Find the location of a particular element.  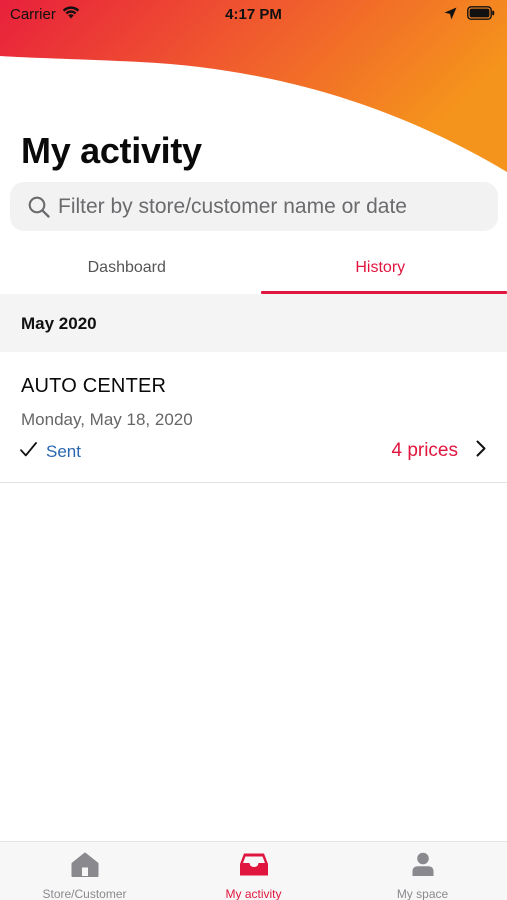

month-section-header: May 2020 is located at coordinates (253, 323).